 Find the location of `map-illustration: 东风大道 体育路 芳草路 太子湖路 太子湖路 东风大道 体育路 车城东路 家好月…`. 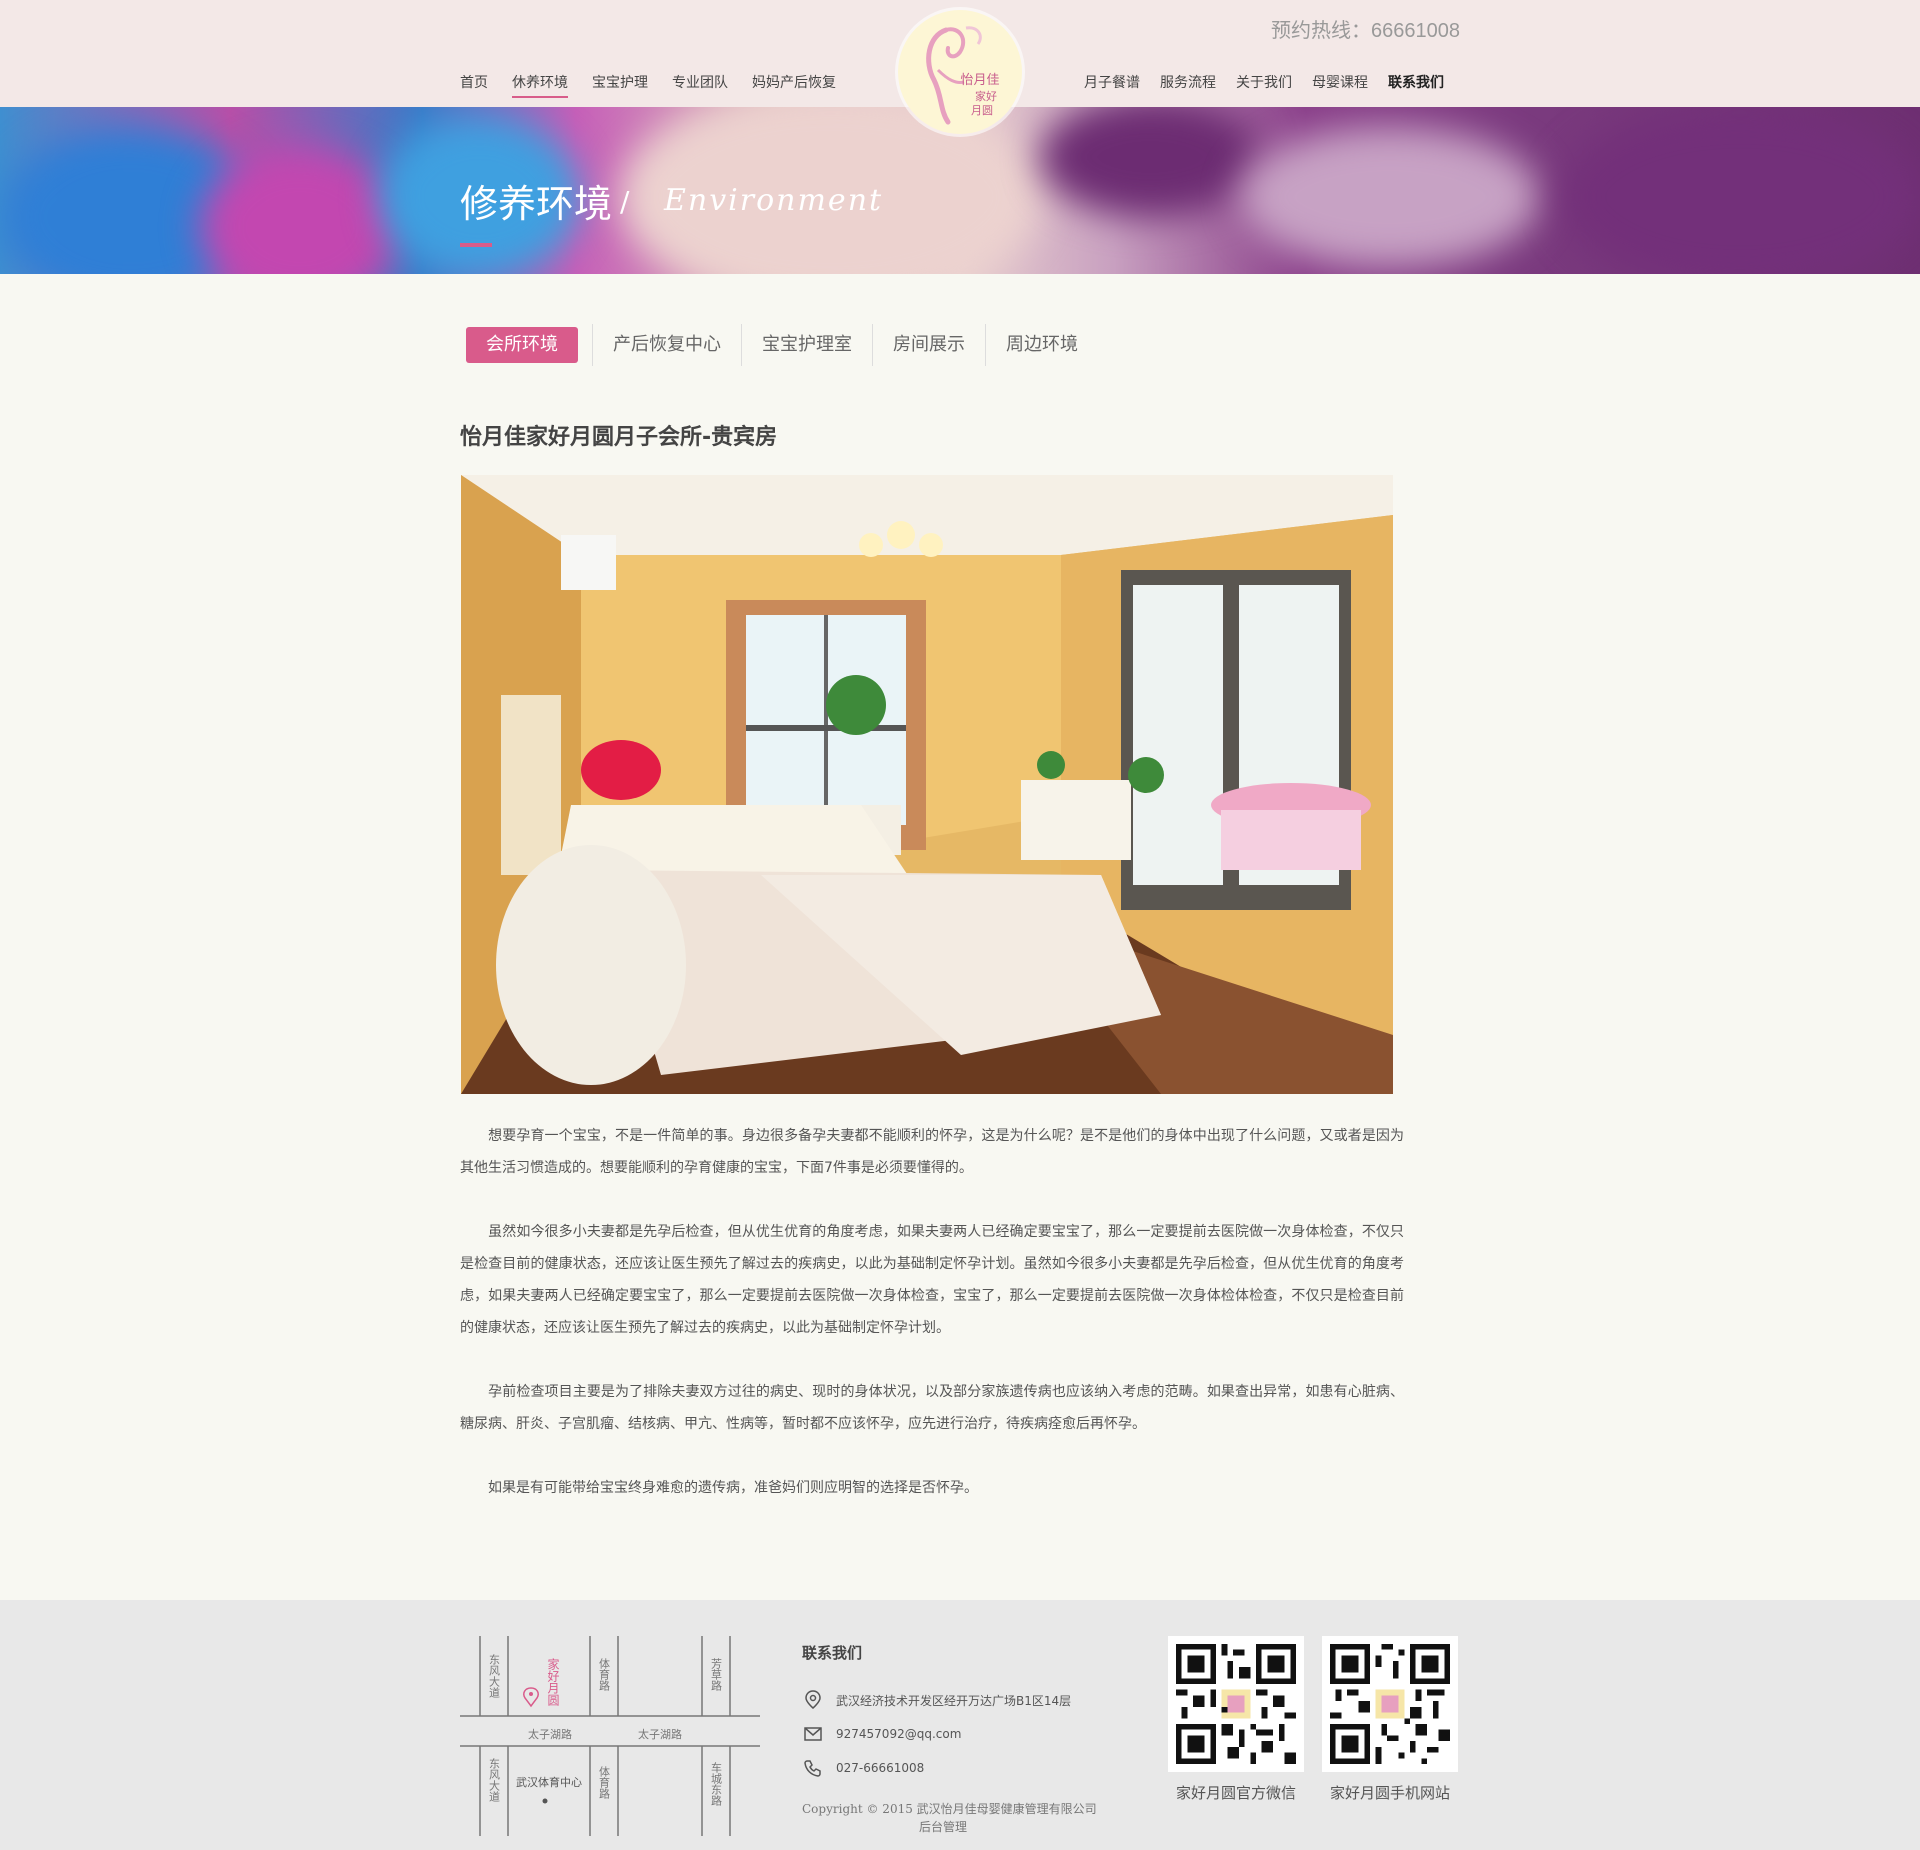

map-illustration: 东风大道 体育路 芳草路 太子湖路 太子湖路 东风大道 体育路 车城东路 家好月… is located at coordinates (610, 1736).